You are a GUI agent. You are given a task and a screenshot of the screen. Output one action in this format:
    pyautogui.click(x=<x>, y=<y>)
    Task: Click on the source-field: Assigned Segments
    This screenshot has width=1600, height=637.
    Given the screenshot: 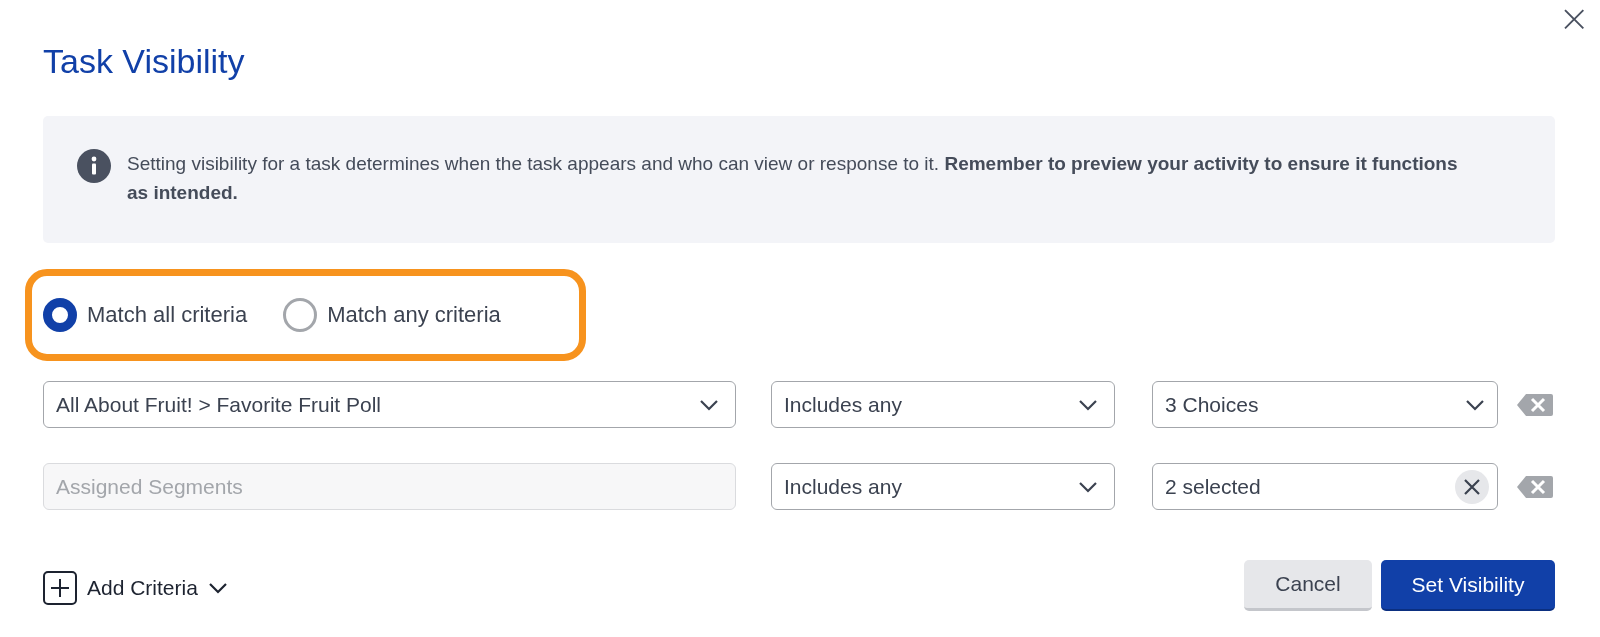 What is the action you would take?
    pyautogui.click(x=389, y=486)
    